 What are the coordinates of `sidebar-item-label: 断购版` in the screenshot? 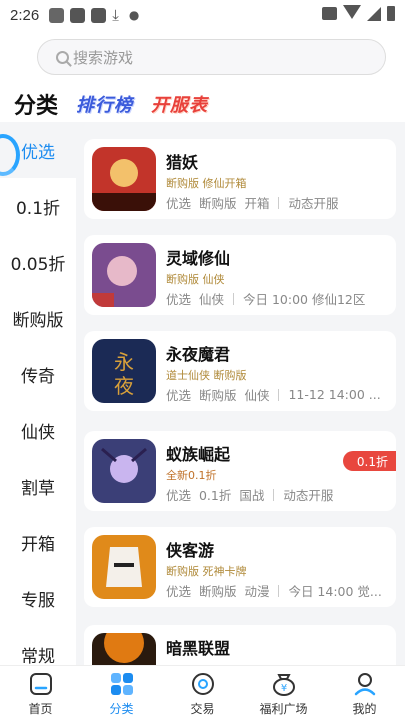 It's located at (38, 320).